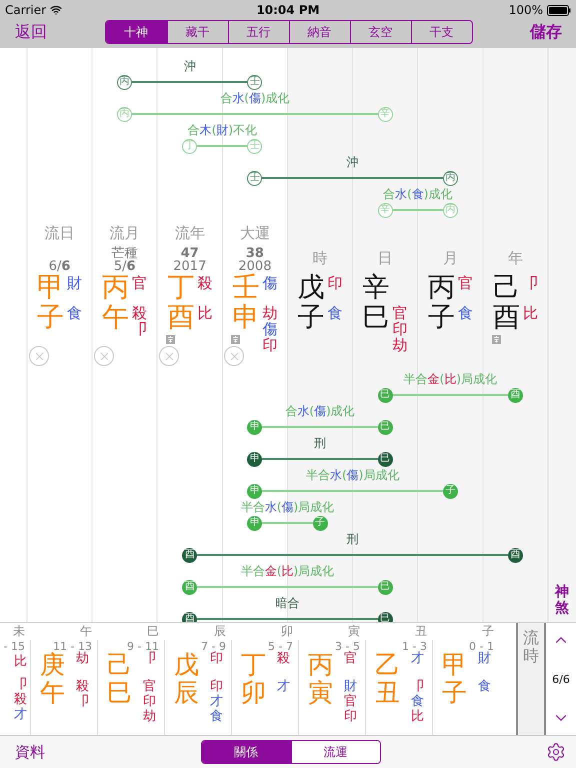 The image size is (576, 768). Describe the element at coordinates (488, 631) in the screenshot. I see `hour-branch-label: 子` at that location.